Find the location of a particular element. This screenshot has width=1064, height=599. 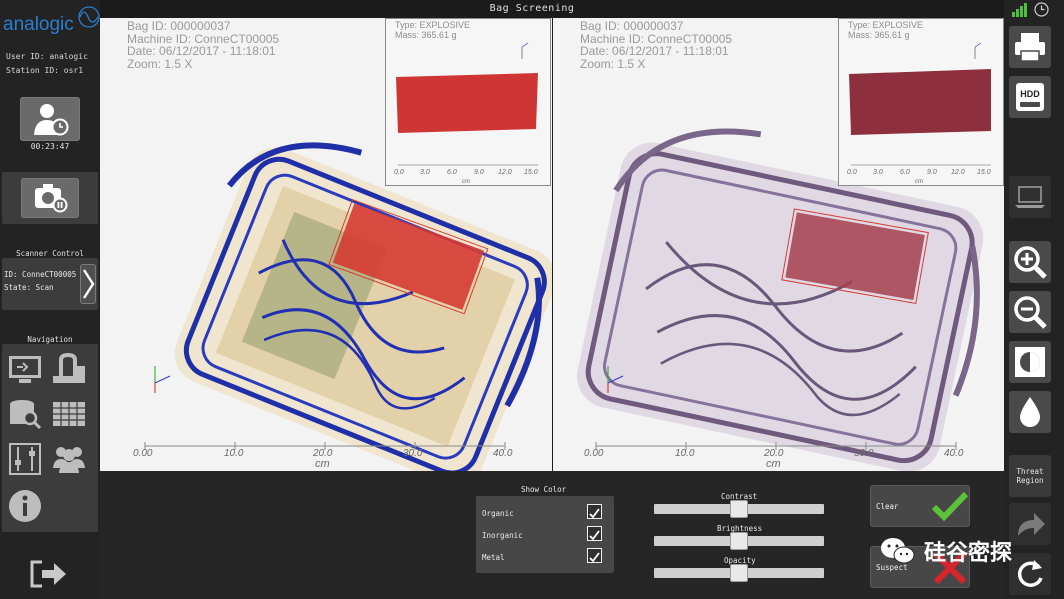

color-drop-button is located at coordinates (1030, 412).